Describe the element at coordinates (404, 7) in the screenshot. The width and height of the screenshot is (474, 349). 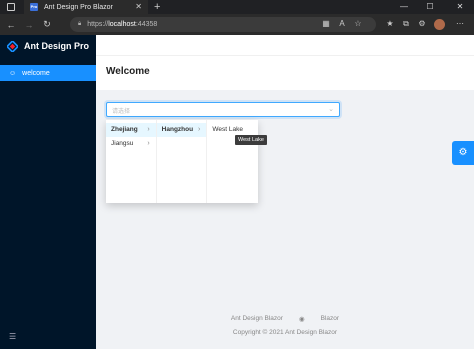
I see `minimize-icon: —` at that location.